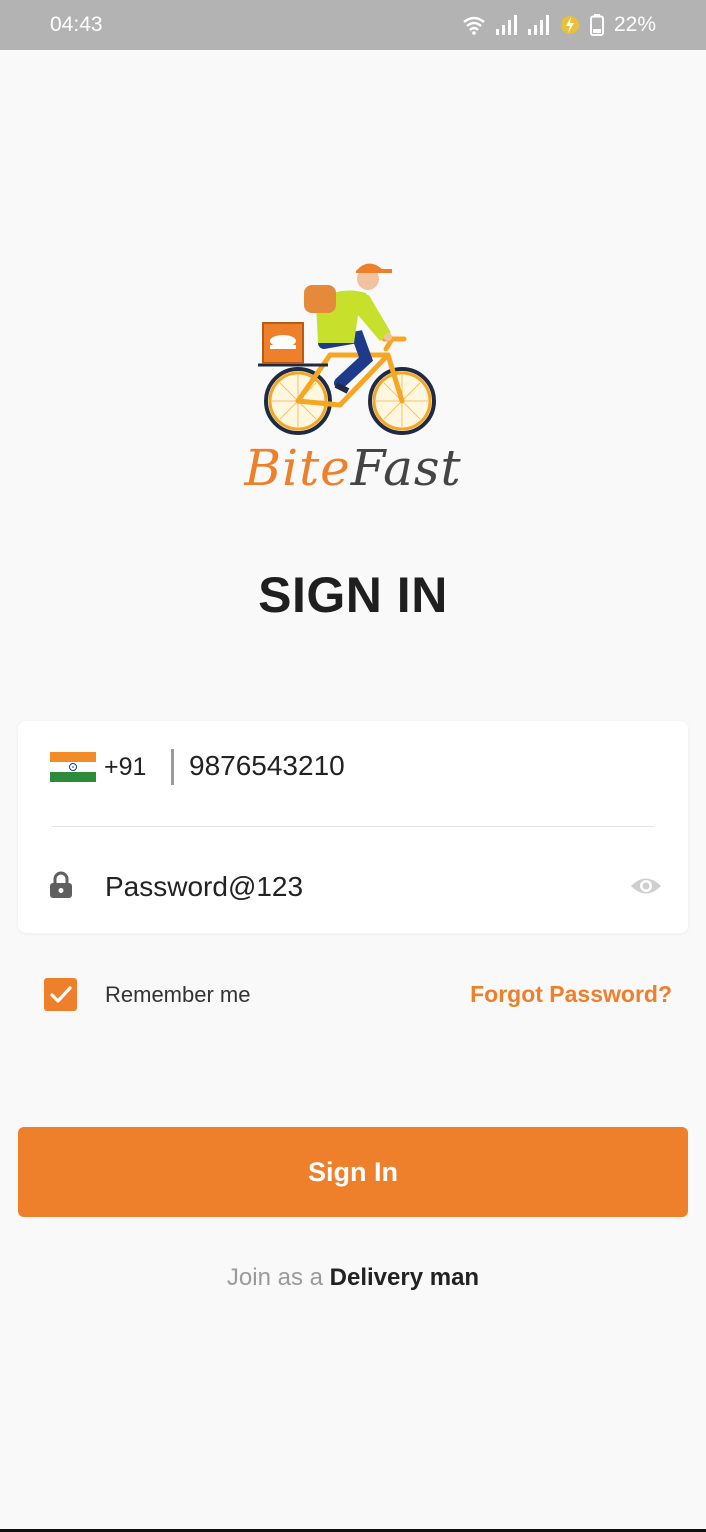  Describe the element at coordinates (419, 766) in the screenshot. I see `phone-input` at that location.